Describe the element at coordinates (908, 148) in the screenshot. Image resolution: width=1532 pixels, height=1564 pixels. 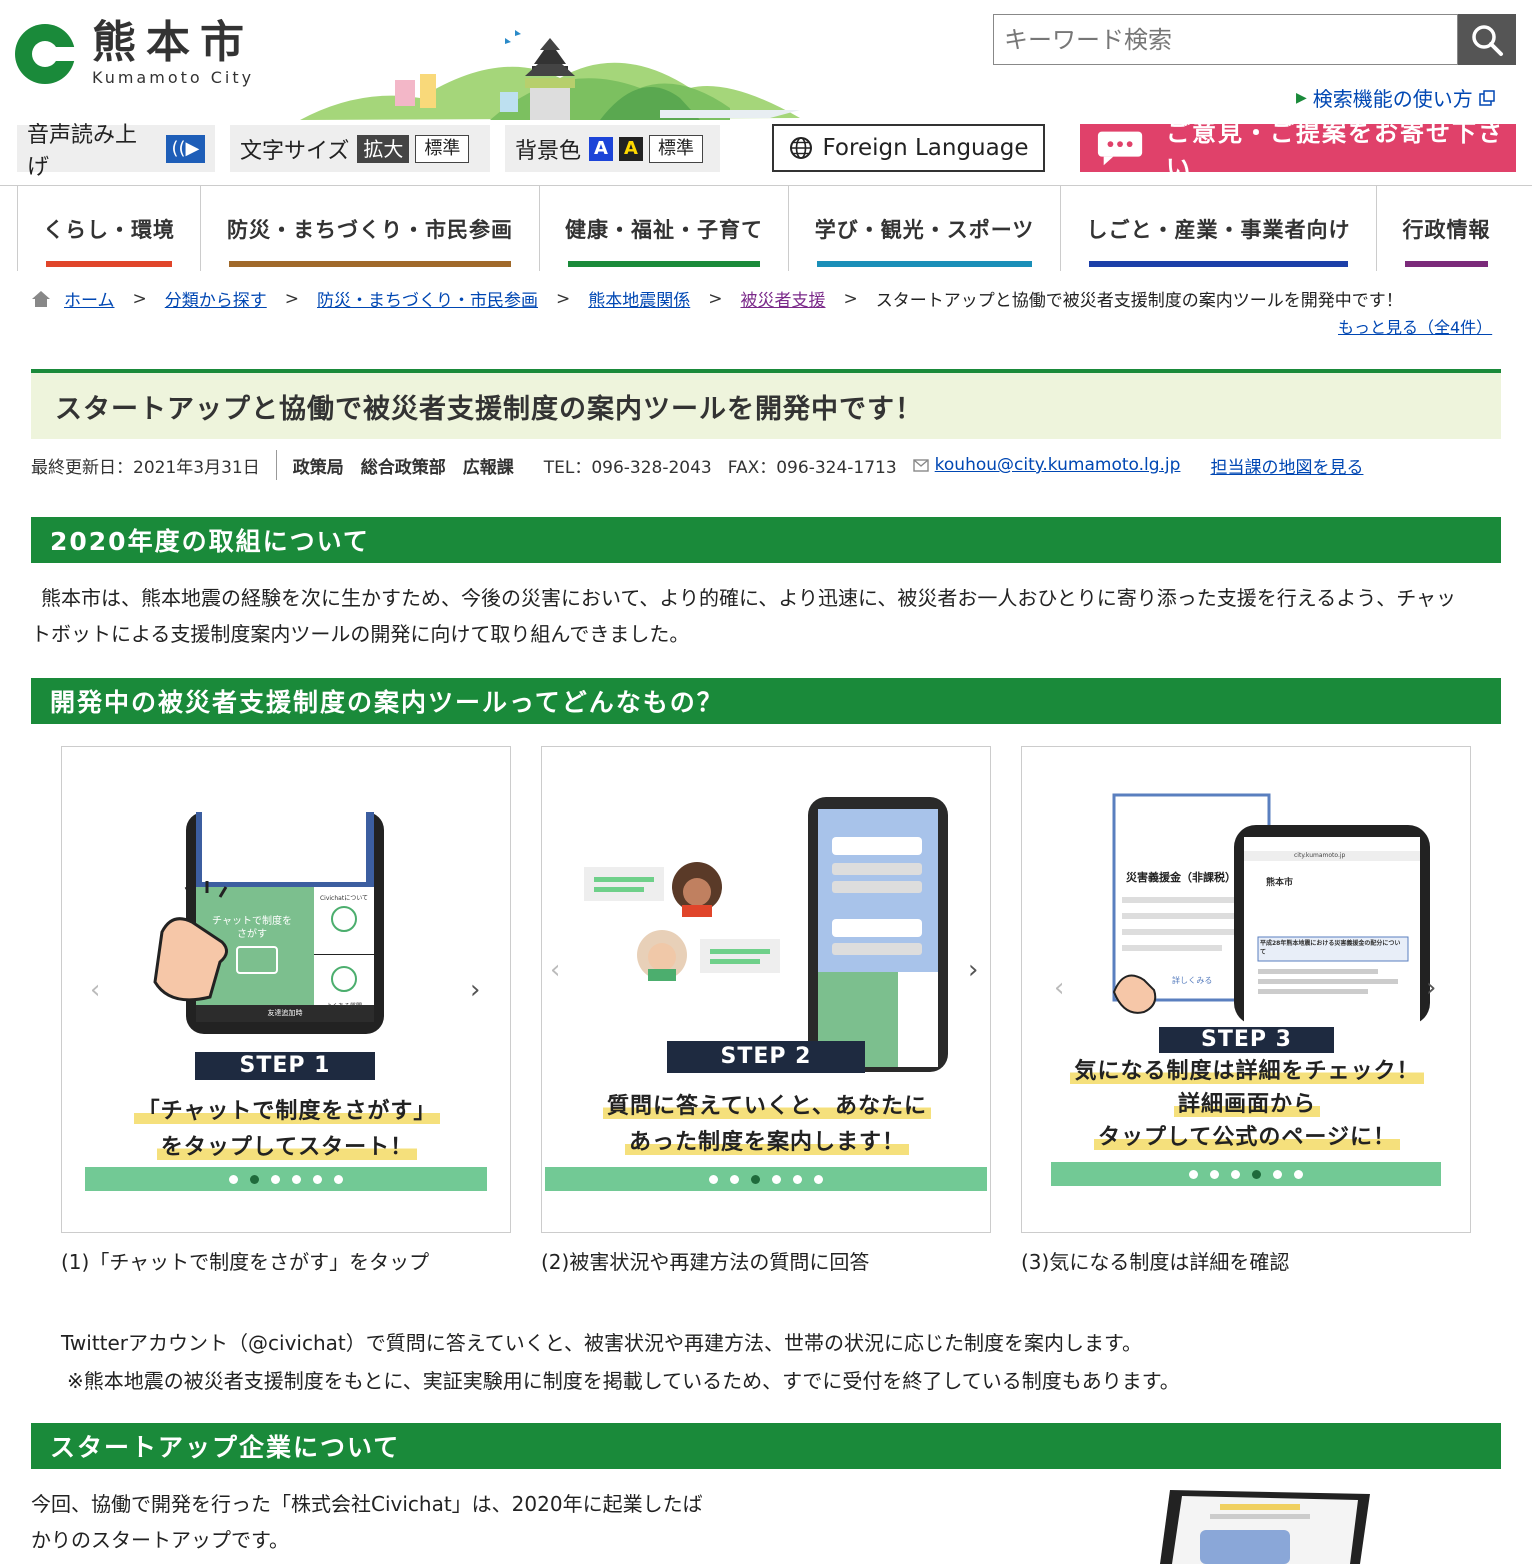
I see `foreign-language-button: Foreign Language` at that location.